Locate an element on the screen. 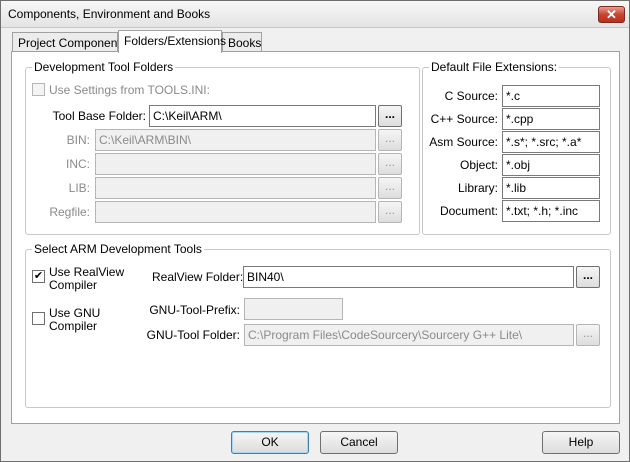 The height and width of the screenshot is (462, 630). bin-label: BIN: is located at coordinates (78, 140).